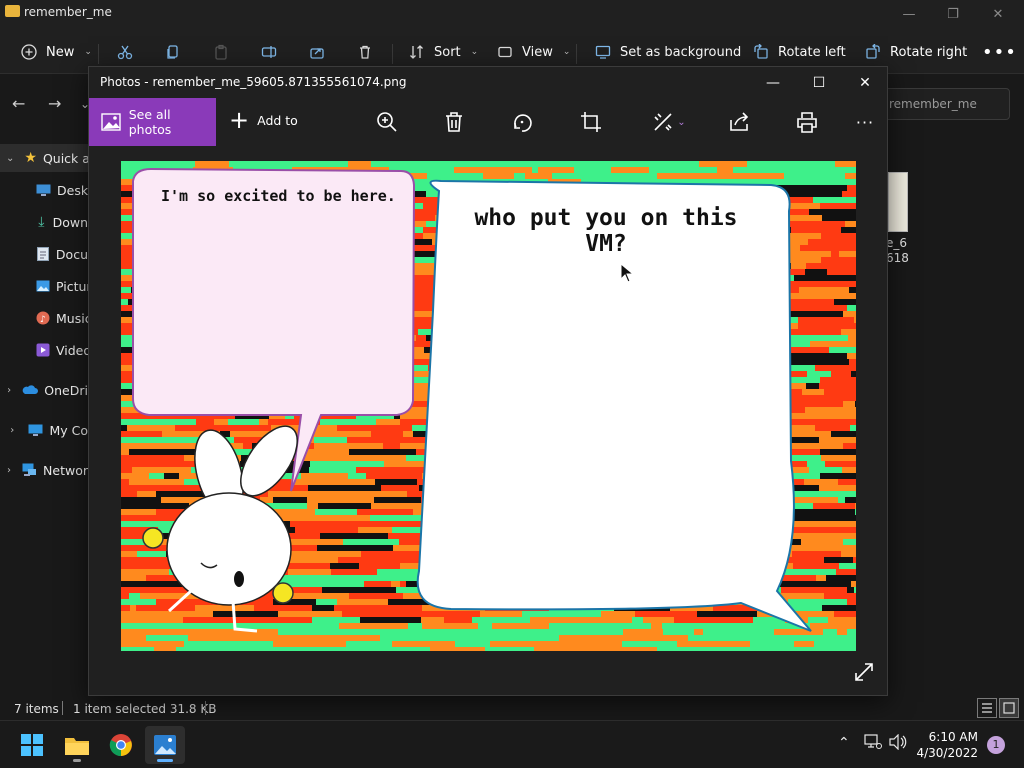 The image size is (1024, 768). What do you see at coordinates (945, 104) in the screenshot?
I see `search-input: remember_me` at bounding box center [945, 104].